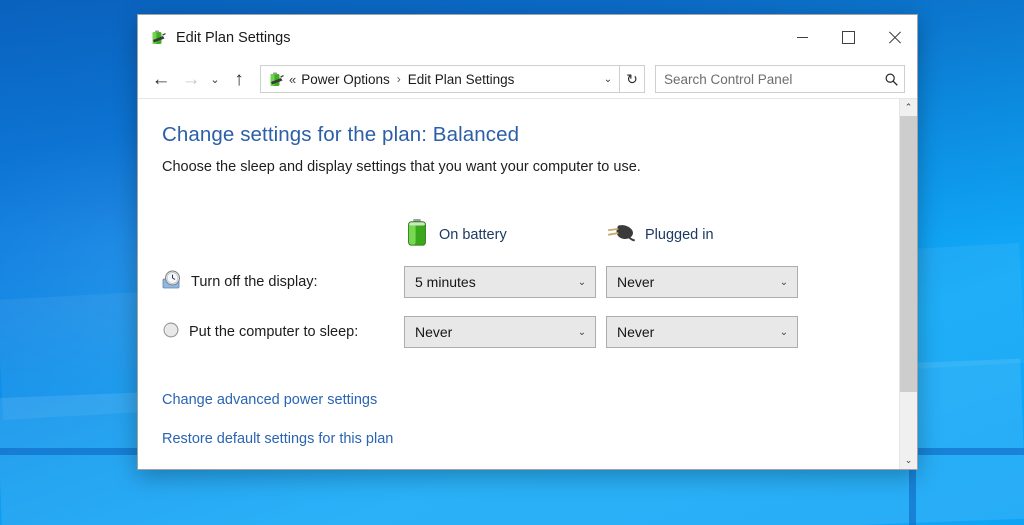 The image size is (1024, 525). What do you see at coordinates (767, 79) in the screenshot?
I see `search-input` at bounding box center [767, 79].